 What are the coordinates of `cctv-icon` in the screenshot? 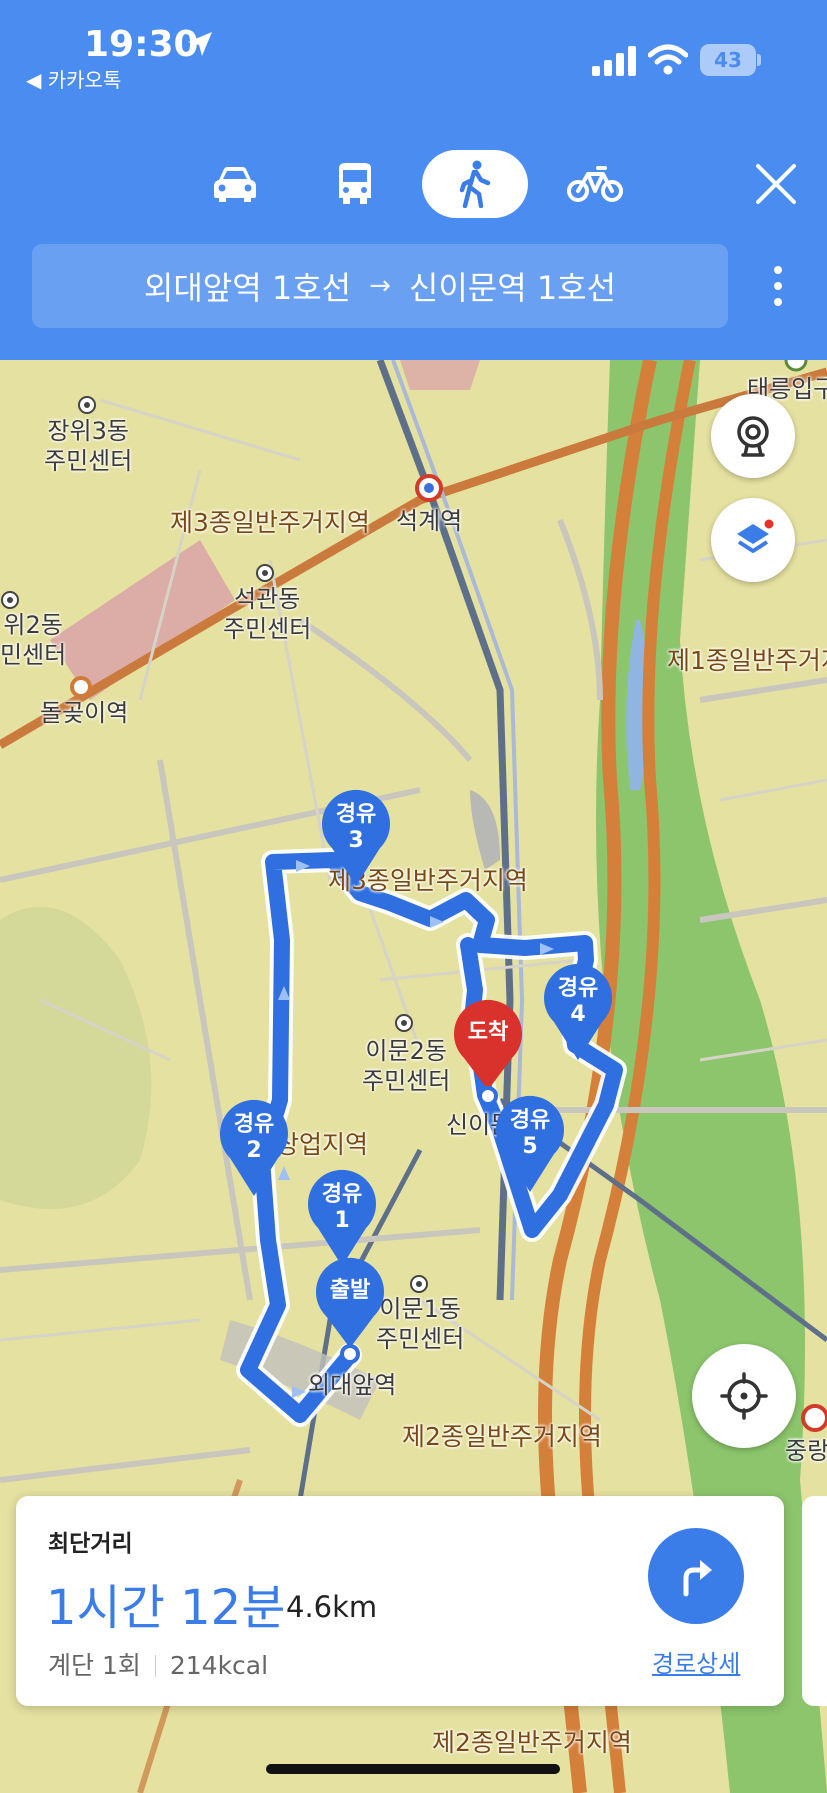 It's located at (753, 436).